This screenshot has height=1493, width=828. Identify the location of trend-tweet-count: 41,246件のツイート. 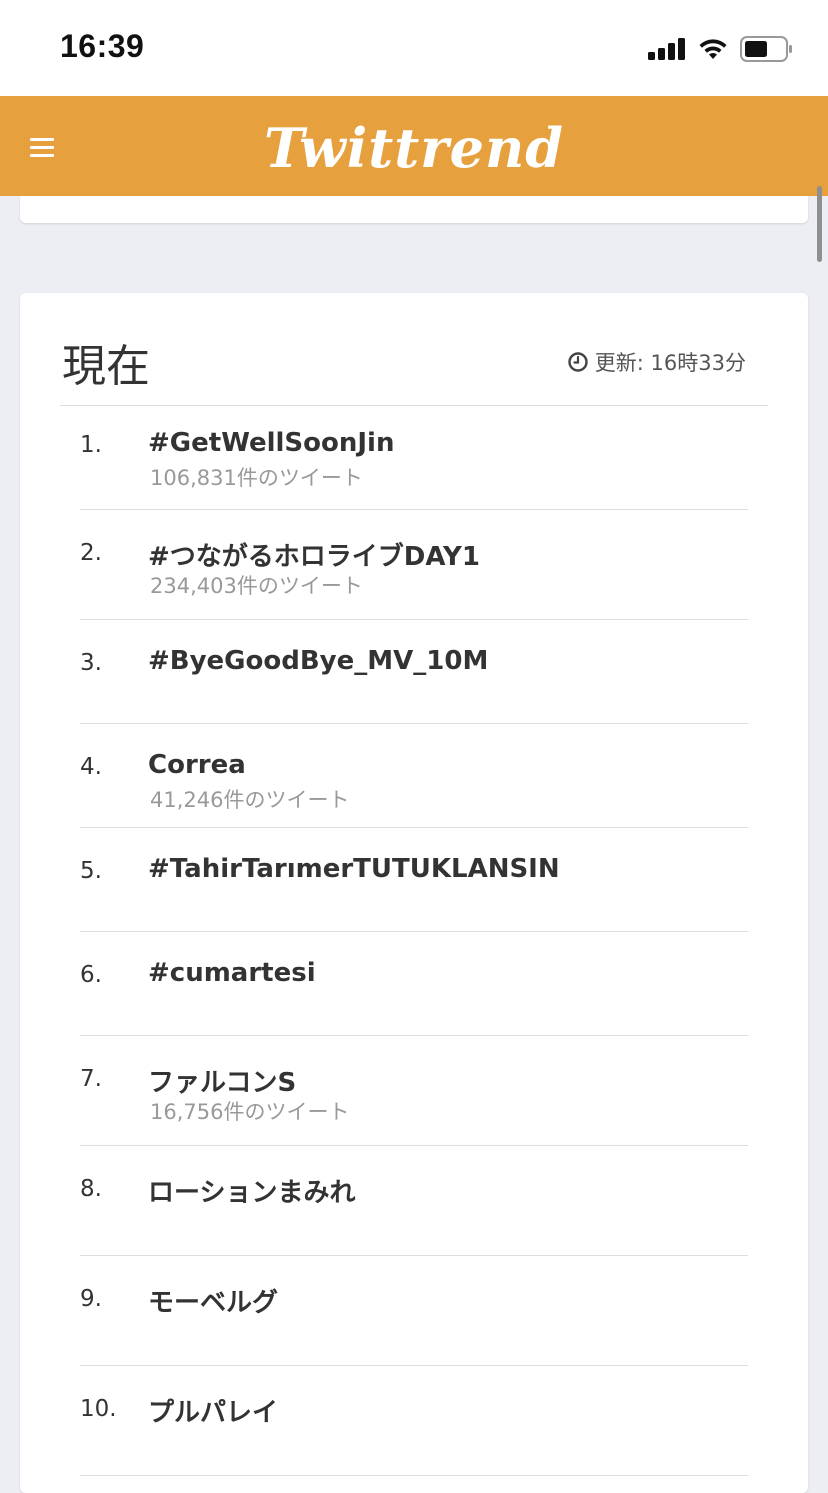
(250, 800).